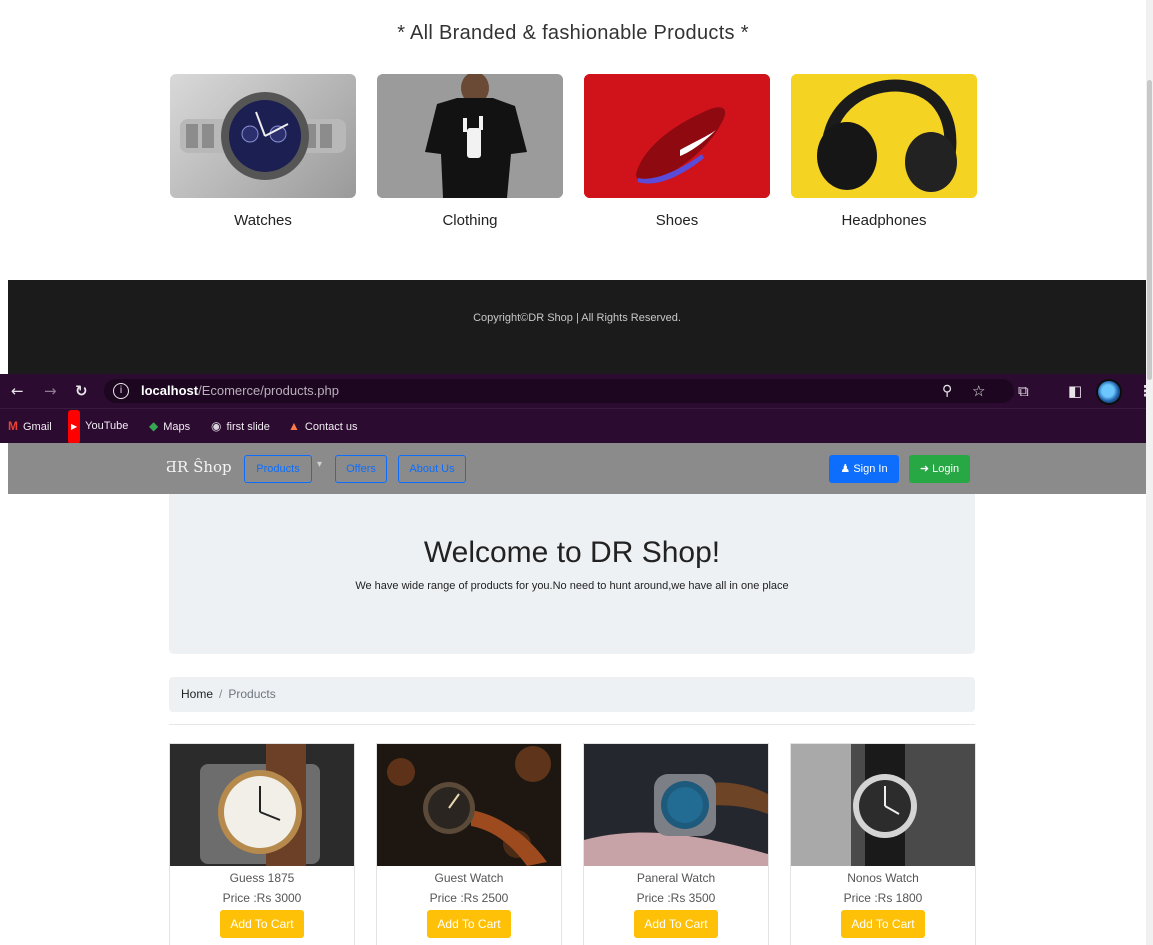 This screenshot has height=945, width=1153. Describe the element at coordinates (154, 426) in the screenshot. I see `maps-icon: ◆` at that location.